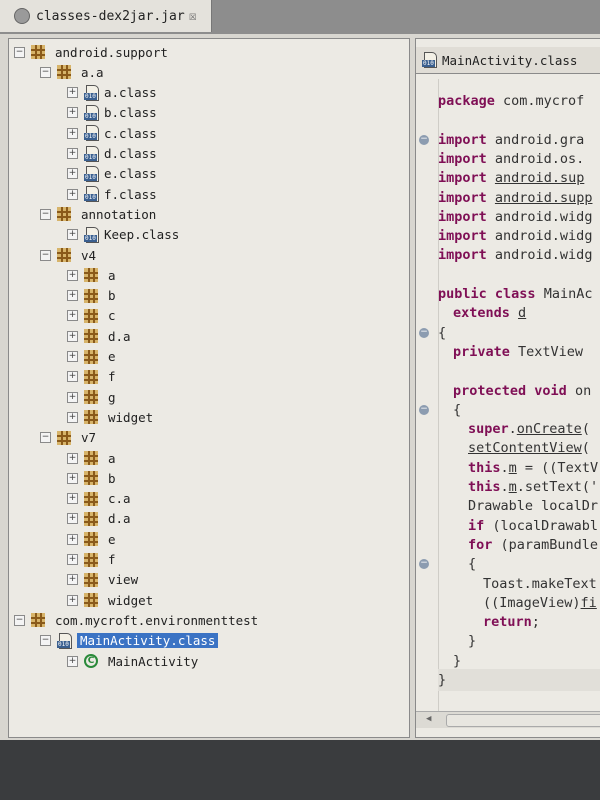  I want to click on tree-item: + g, so click(91, 397).